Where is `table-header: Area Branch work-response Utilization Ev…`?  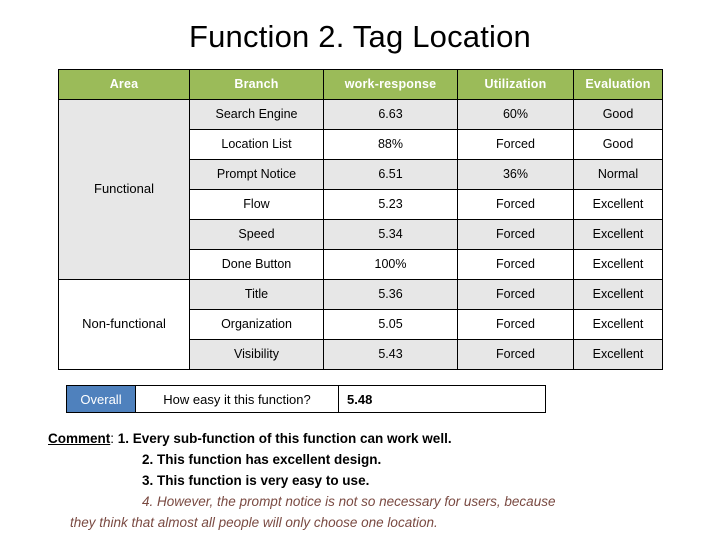
table-header: Area Branch work-response Utilization Ev… is located at coordinates (360, 84).